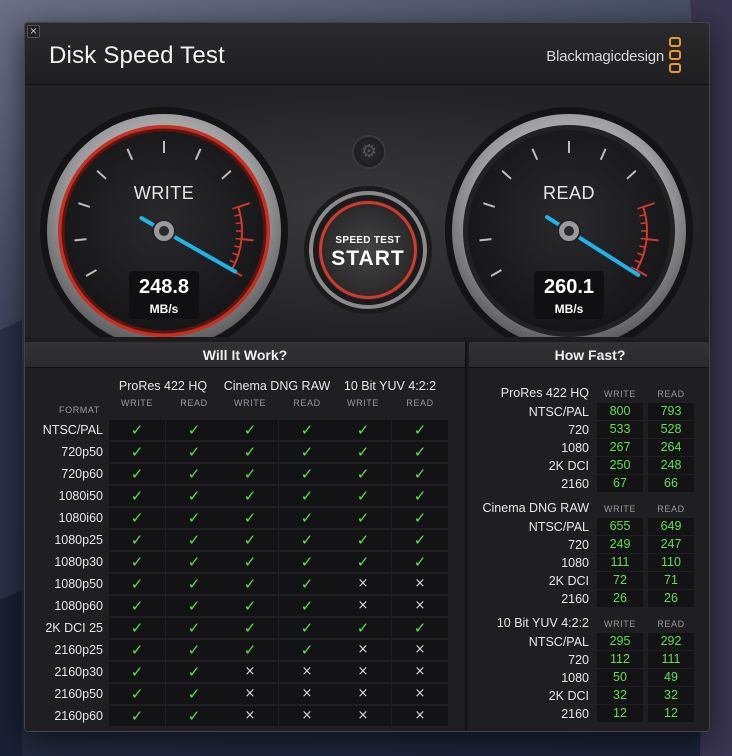 The image size is (732, 756). Describe the element at coordinates (620, 695) in the screenshot. I see `write-speed-cell: 32` at that location.